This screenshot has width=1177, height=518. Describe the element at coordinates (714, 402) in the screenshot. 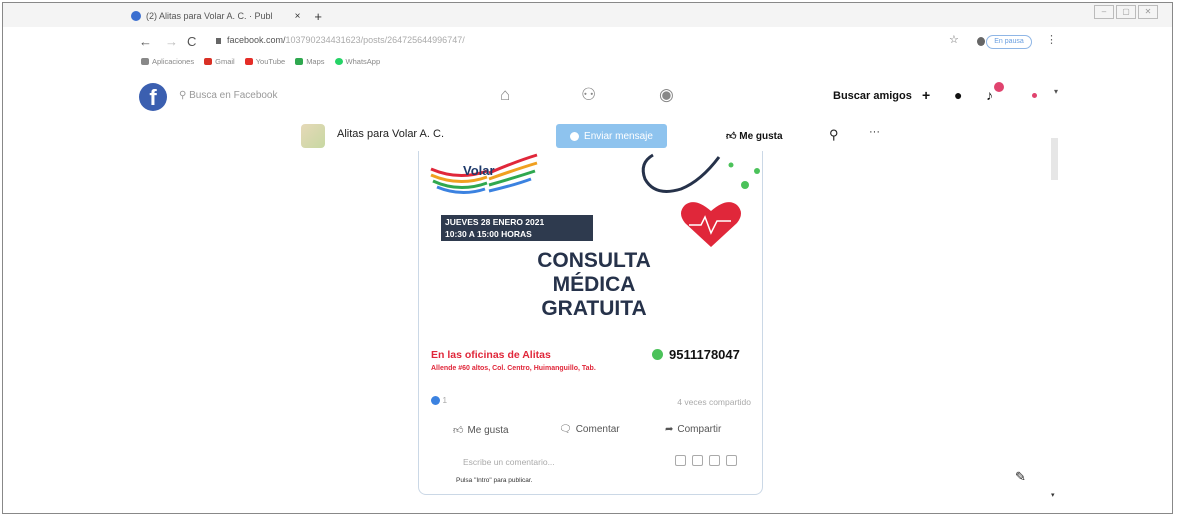

I see `share-count: 4 veces compartido` at that location.